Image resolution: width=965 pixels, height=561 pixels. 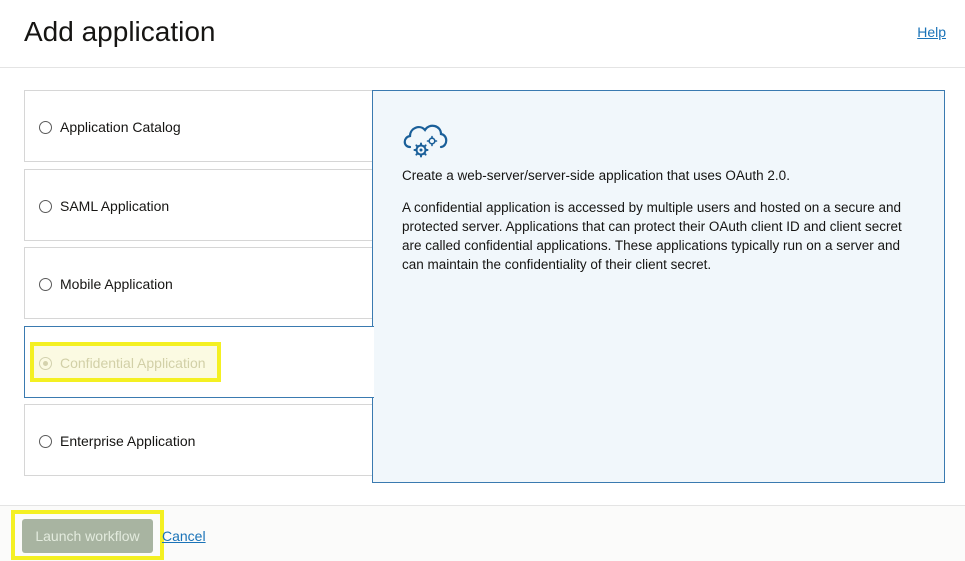 I want to click on option-application-catalog: Application Catalog, so click(x=199, y=126).